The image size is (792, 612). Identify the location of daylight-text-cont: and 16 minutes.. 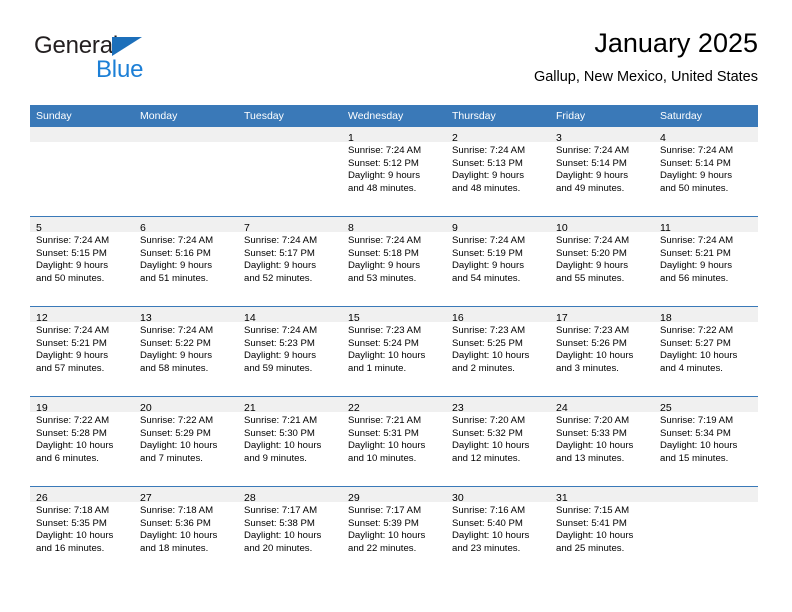
(70, 548).